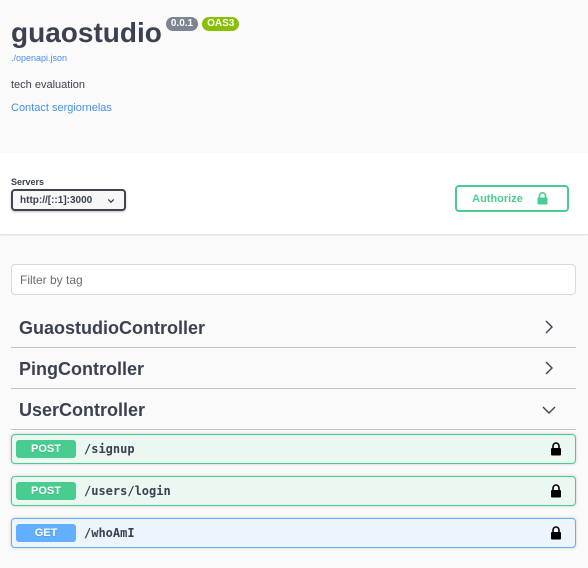 The height and width of the screenshot is (568, 588). I want to click on operation-post-users-login: POST /users/login, so click(293, 491).